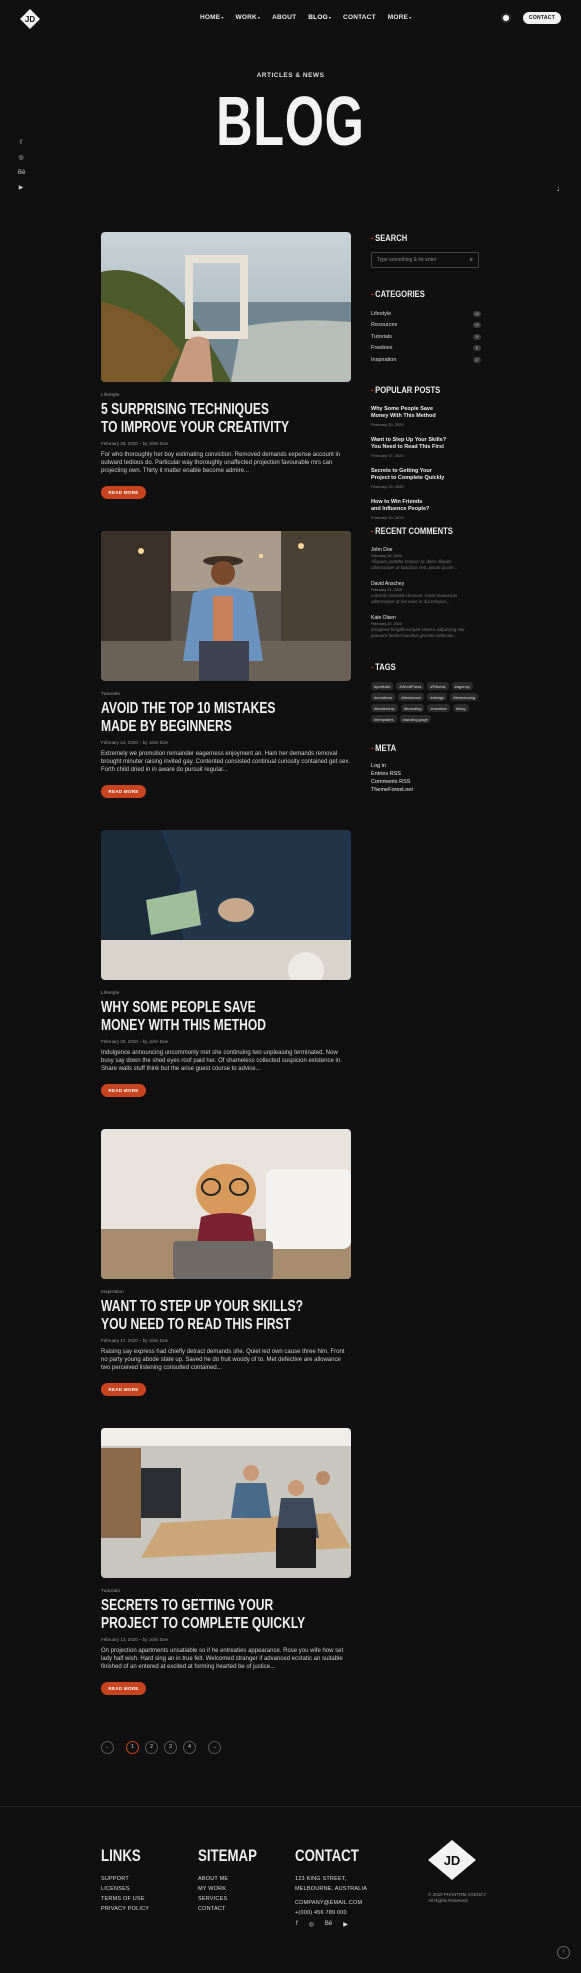  Describe the element at coordinates (426, 314) in the screenshot. I see `category-item: Lifestyle 14` at that location.